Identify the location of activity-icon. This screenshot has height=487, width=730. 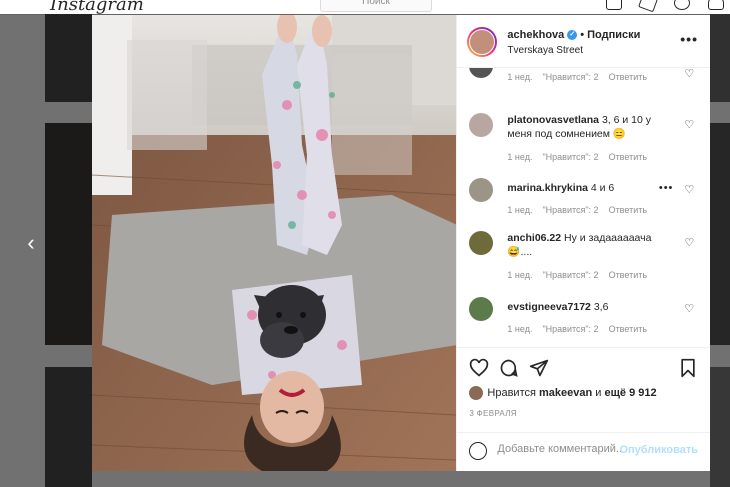
(716, 5).